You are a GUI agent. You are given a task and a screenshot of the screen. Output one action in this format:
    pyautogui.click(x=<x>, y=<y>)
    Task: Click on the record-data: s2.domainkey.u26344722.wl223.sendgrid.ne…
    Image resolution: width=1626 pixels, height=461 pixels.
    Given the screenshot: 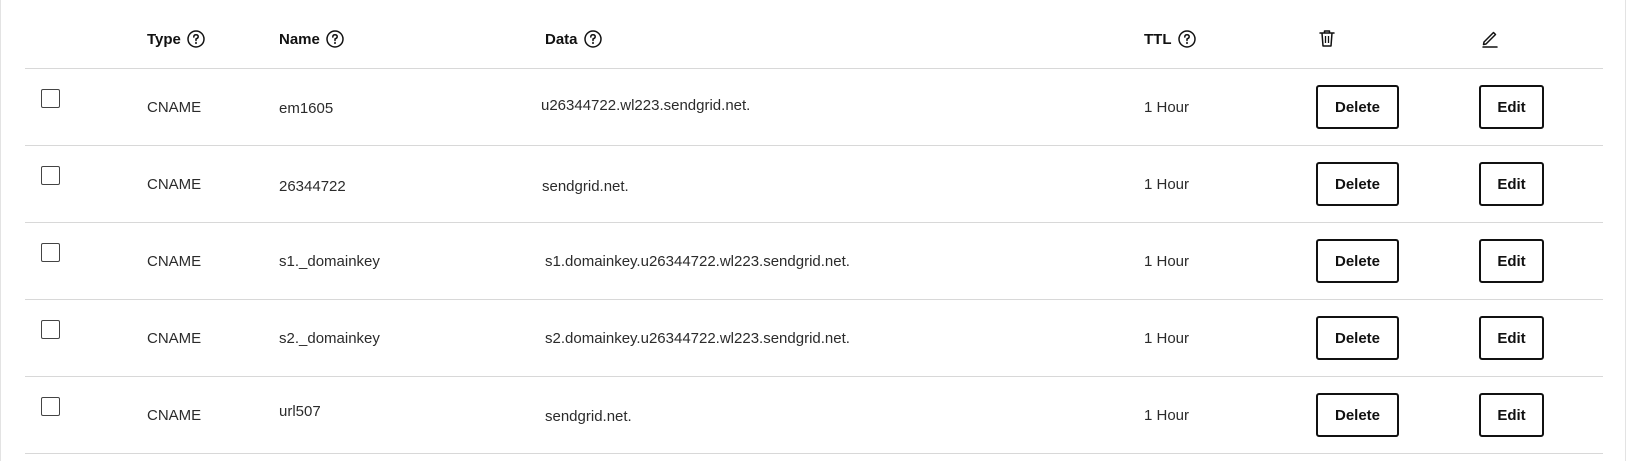 What is the action you would take?
    pyautogui.click(x=697, y=338)
    